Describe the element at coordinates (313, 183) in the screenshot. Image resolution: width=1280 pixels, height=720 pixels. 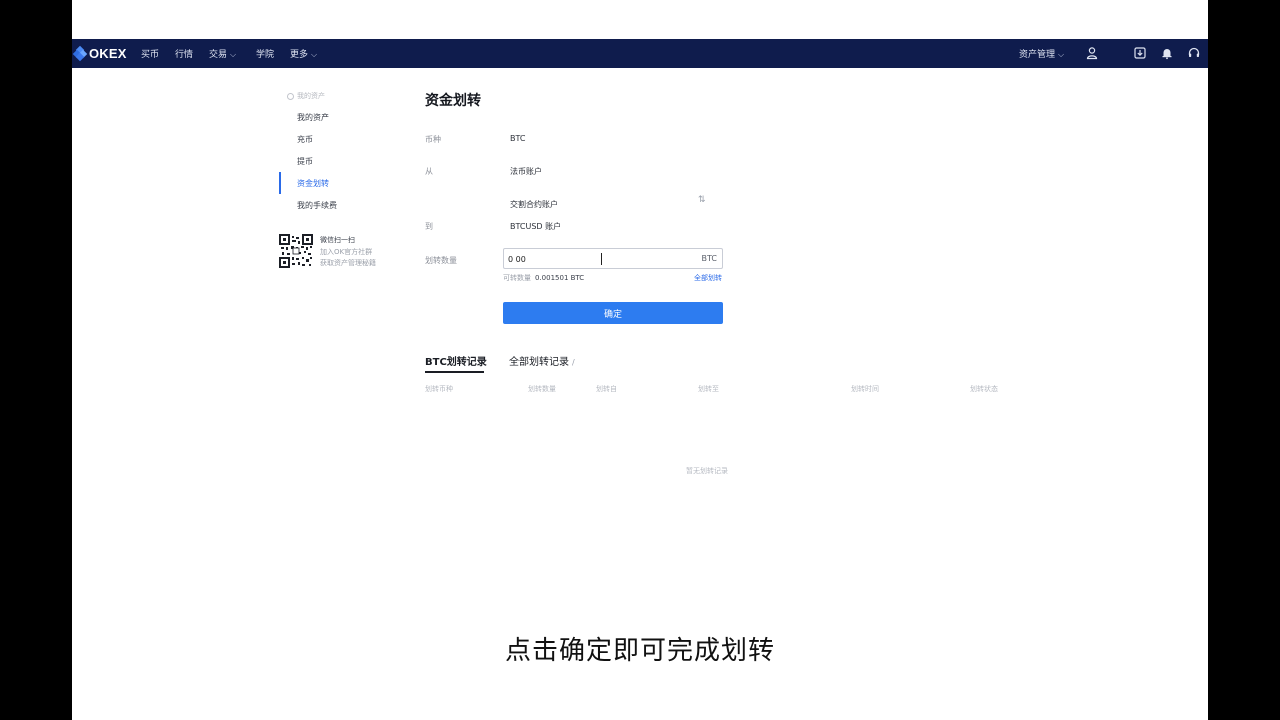
I see `sidebar-item-fund-transfer: 资金划转` at that location.